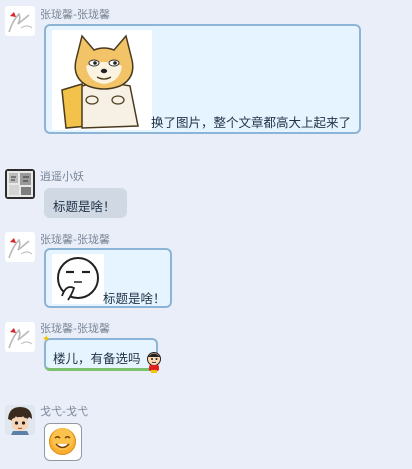 This screenshot has width=412, height=469. Describe the element at coordinates (251, 122) in the screenshot. I see `message-text: 换了图片，整个文章都高大上起来了` at that location.